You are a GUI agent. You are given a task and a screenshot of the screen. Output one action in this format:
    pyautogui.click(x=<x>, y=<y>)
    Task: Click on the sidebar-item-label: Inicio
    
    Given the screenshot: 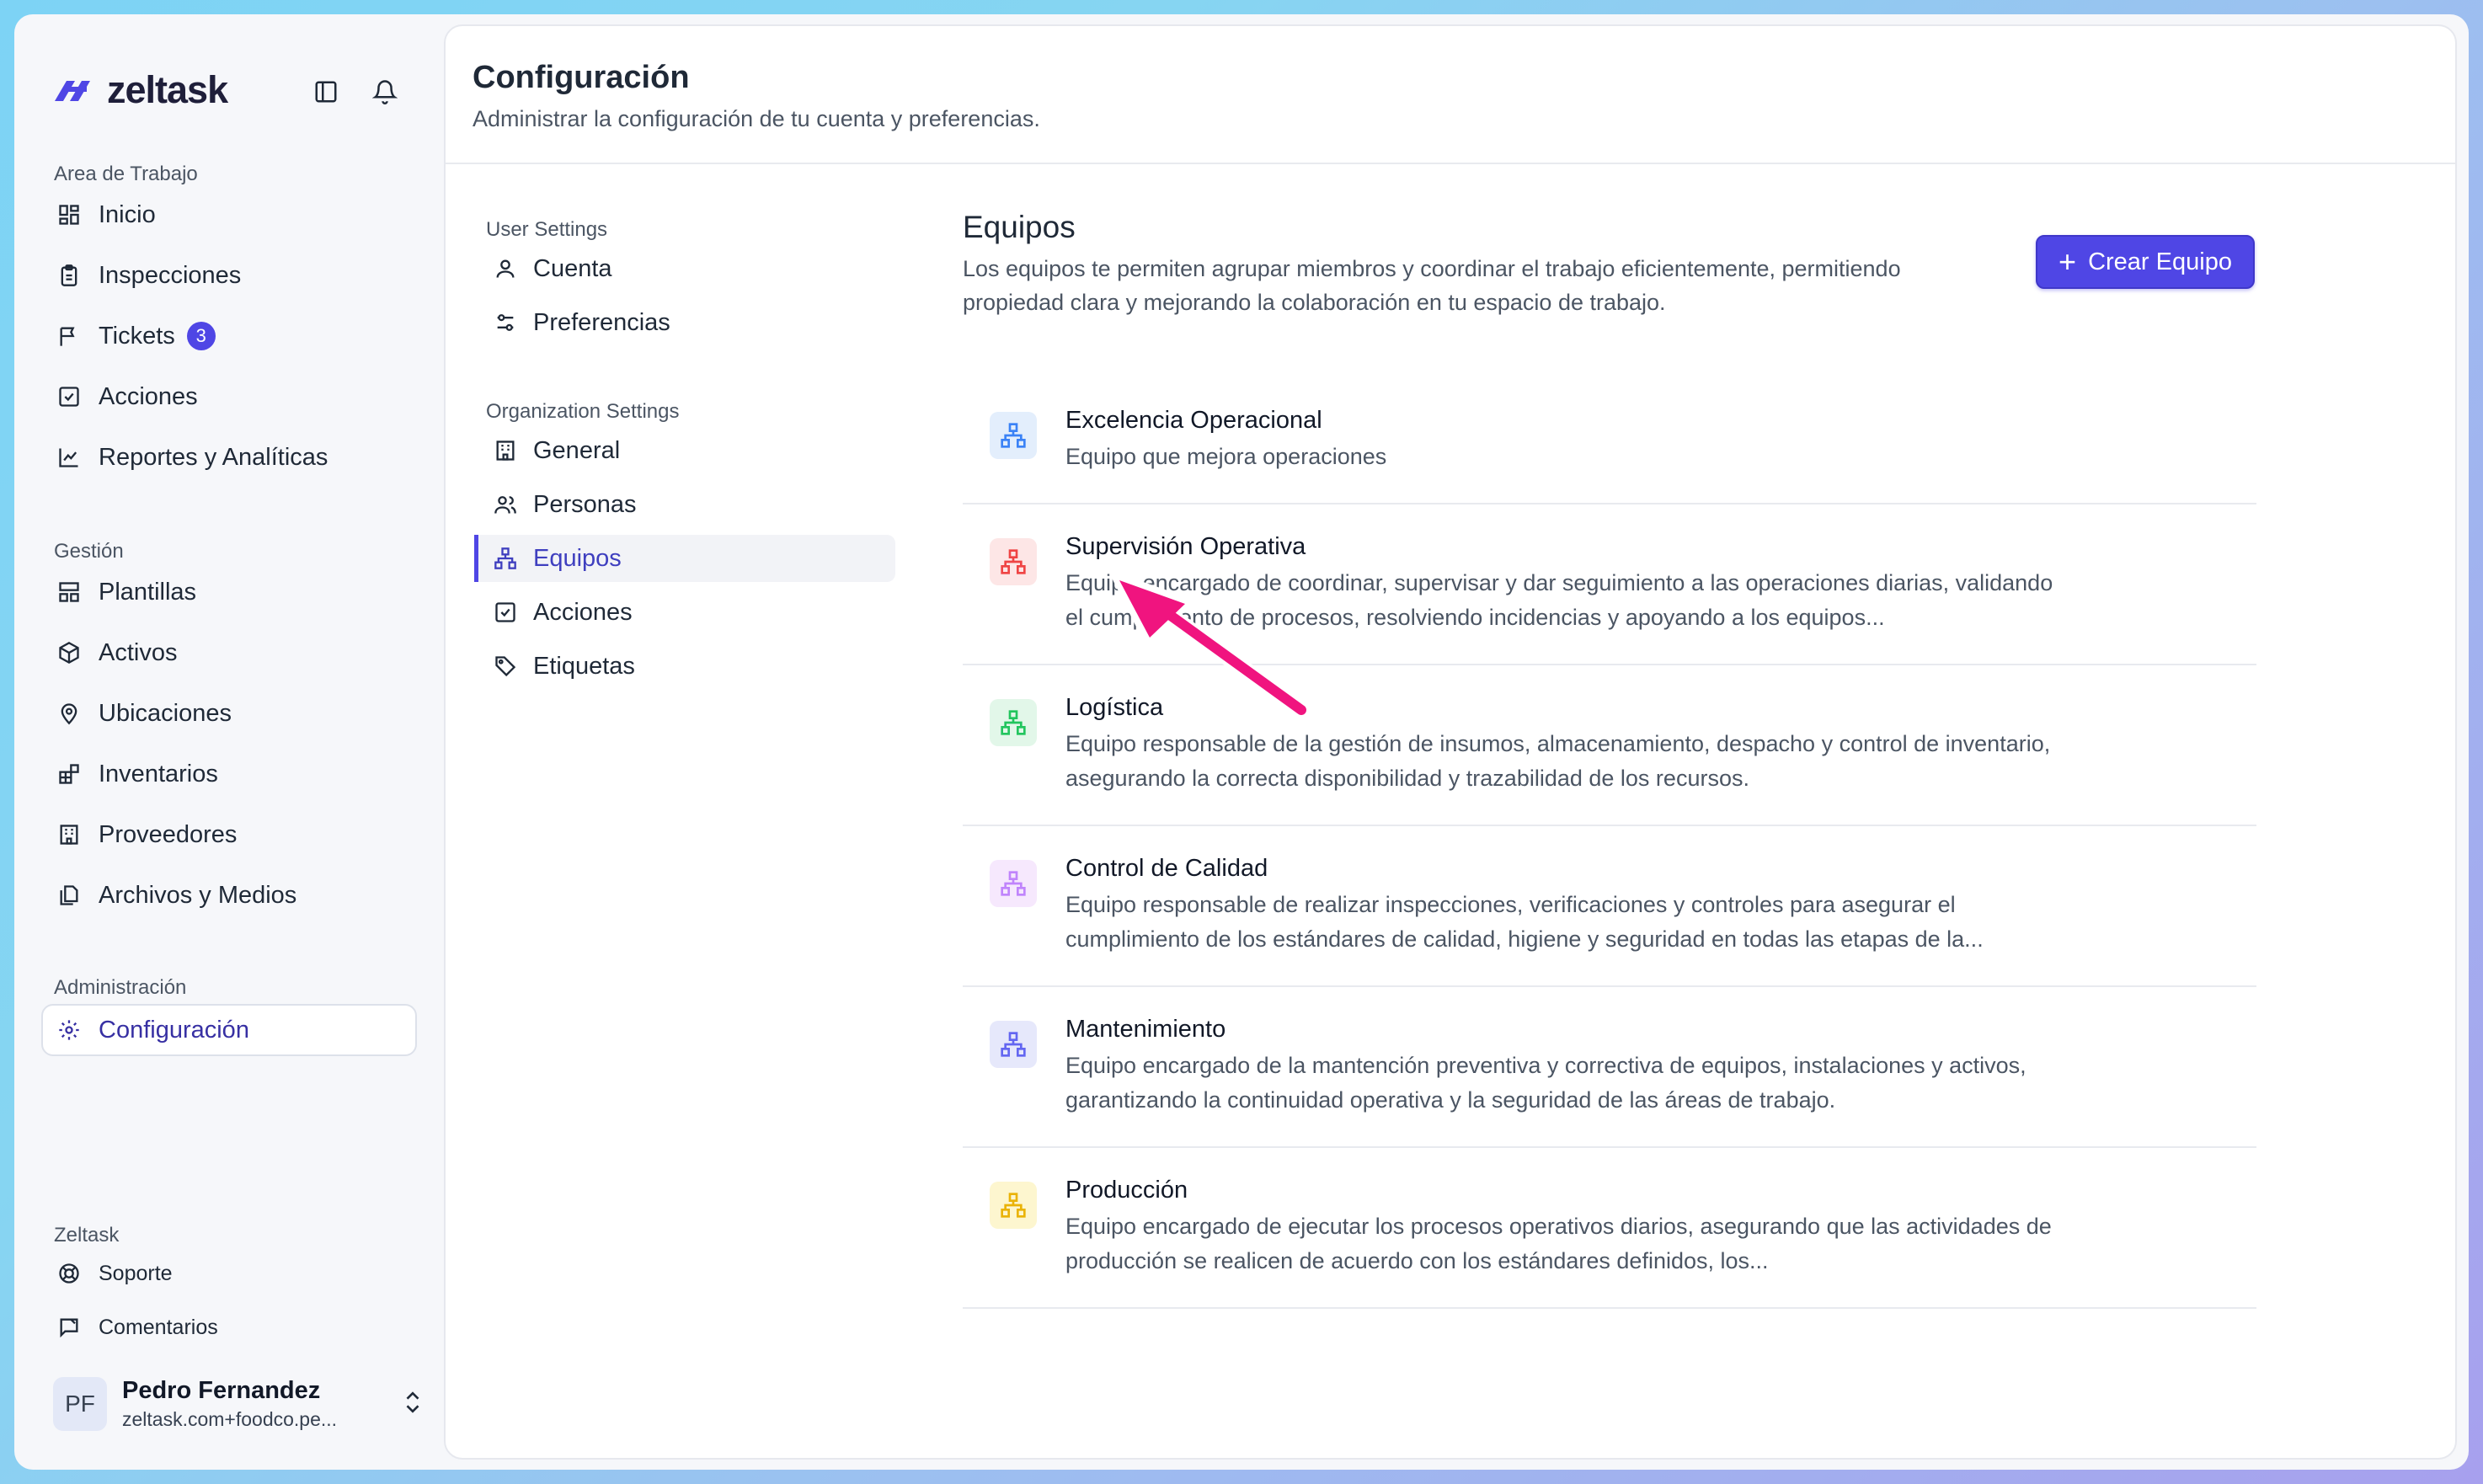 What is the action you would take?
    pyautogui.click(x=128, y=214)
    